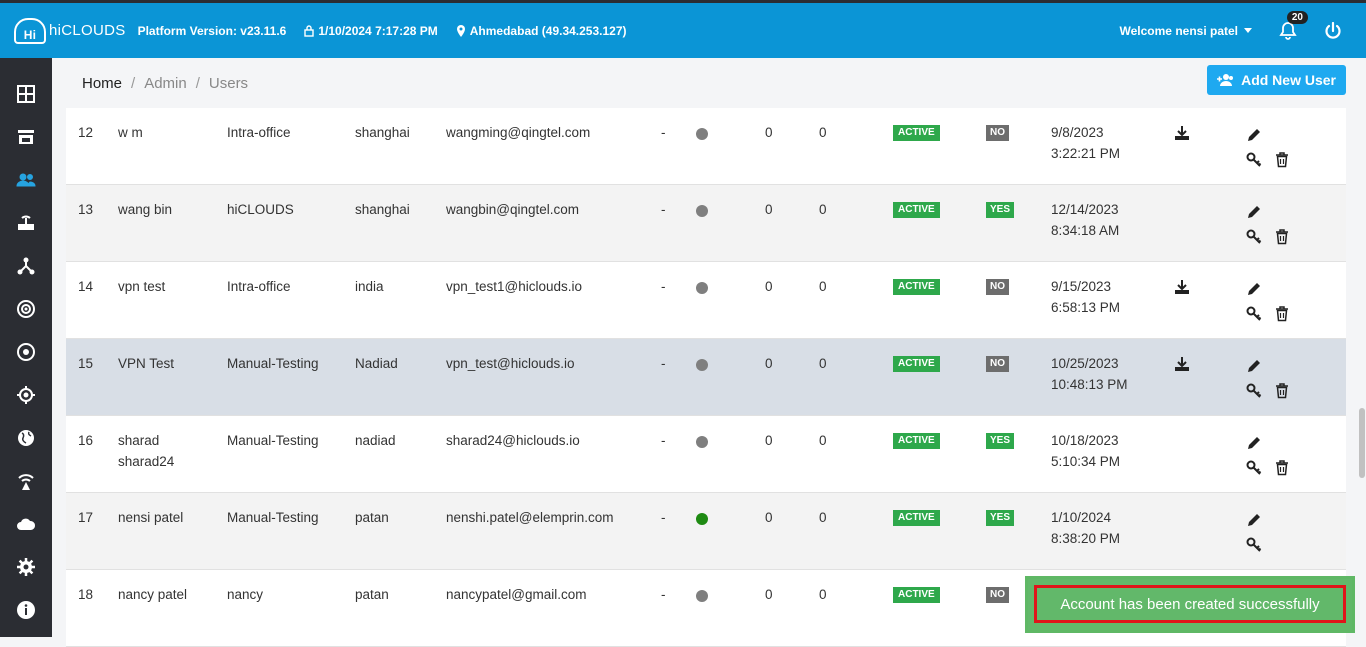 Image resolution: width=1366 pixels, height=647 pixels. I want to click on notifications-button: 20, so click(1292, 26).